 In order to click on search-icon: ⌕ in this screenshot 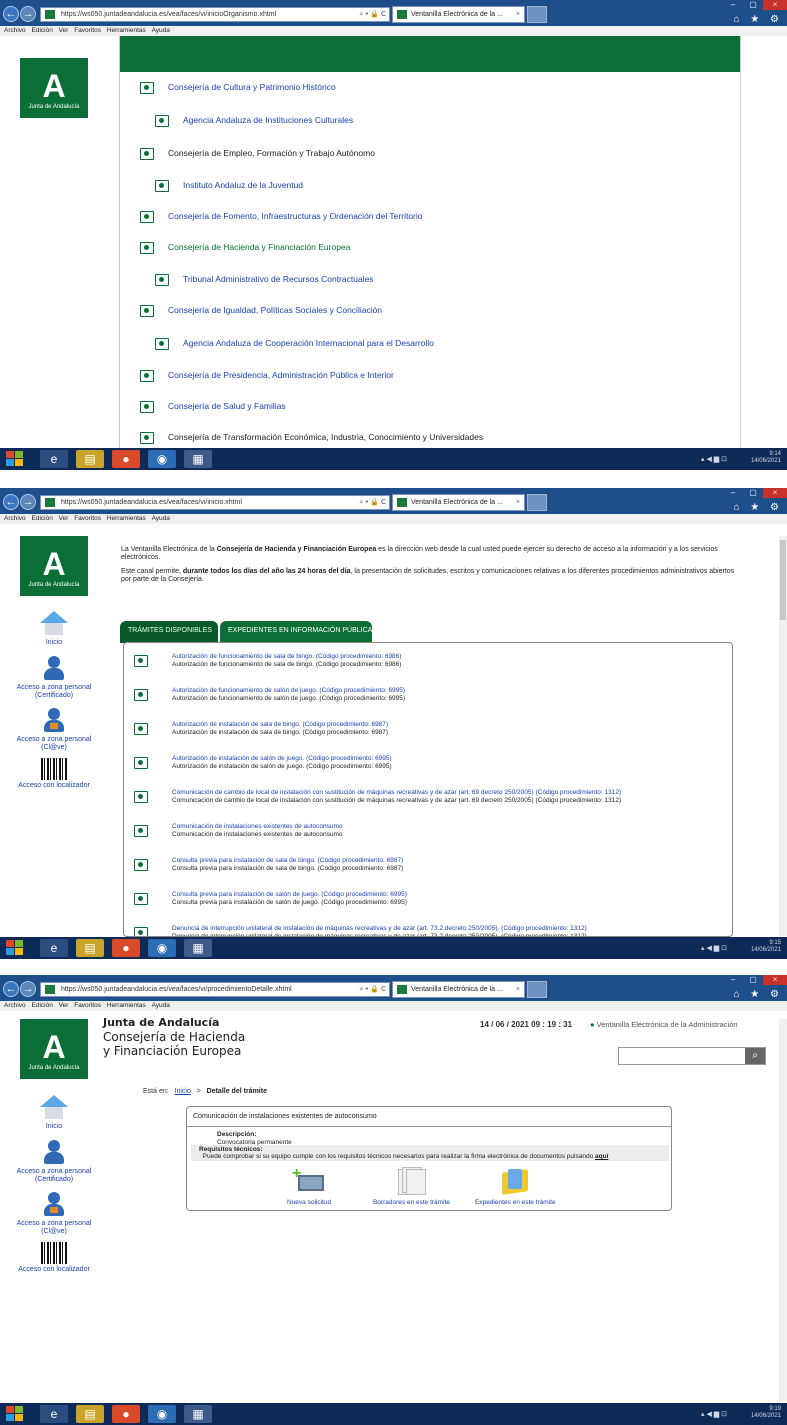, I will do `click(755, 1056)`.